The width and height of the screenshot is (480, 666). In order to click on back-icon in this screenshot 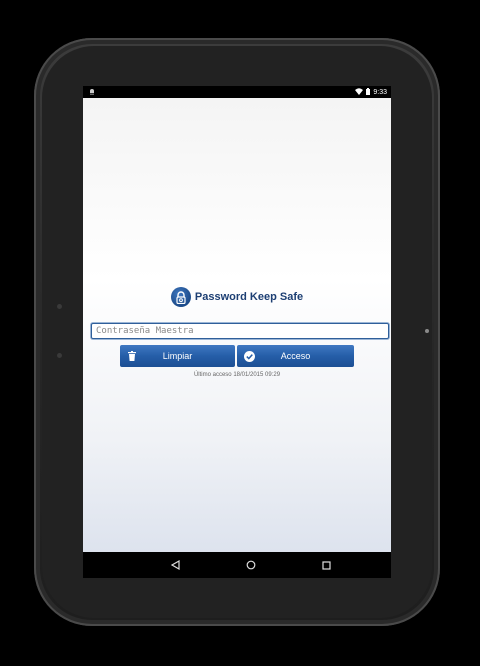, I will do `click(175, 565)`.